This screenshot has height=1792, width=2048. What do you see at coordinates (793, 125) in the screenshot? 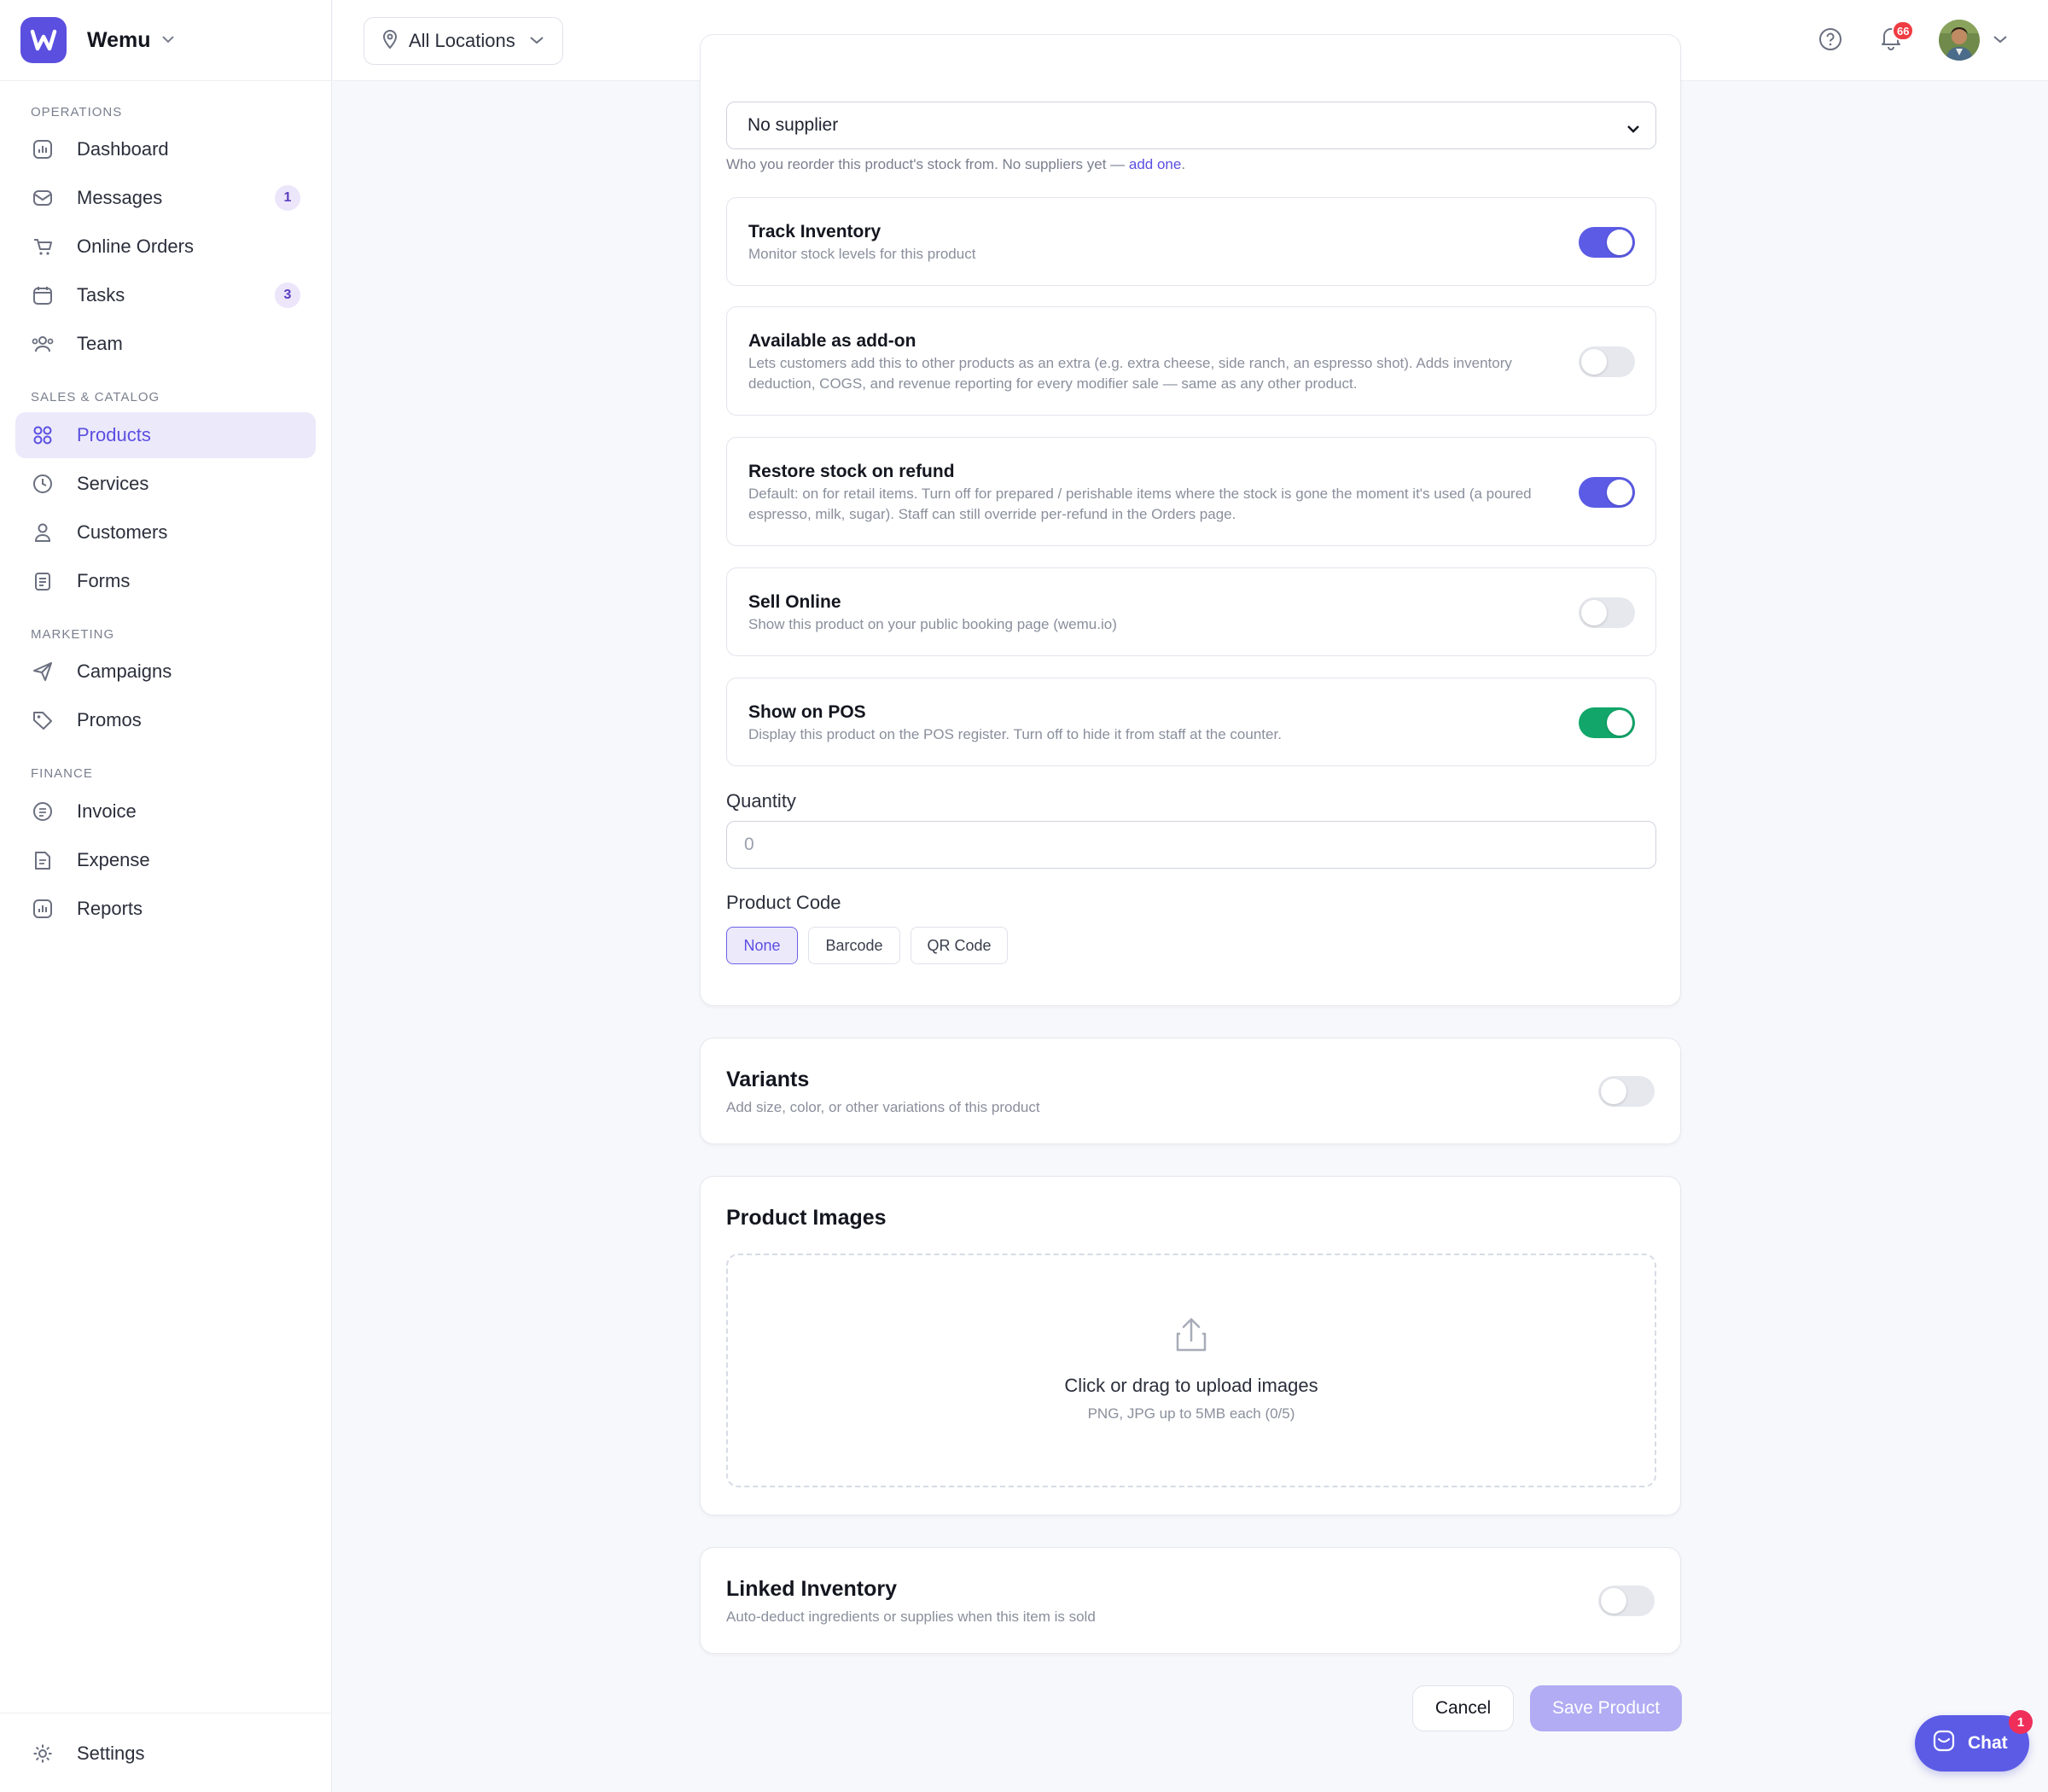
I see `supplier-select-value: No supplier` at bounding box center [793, 125].